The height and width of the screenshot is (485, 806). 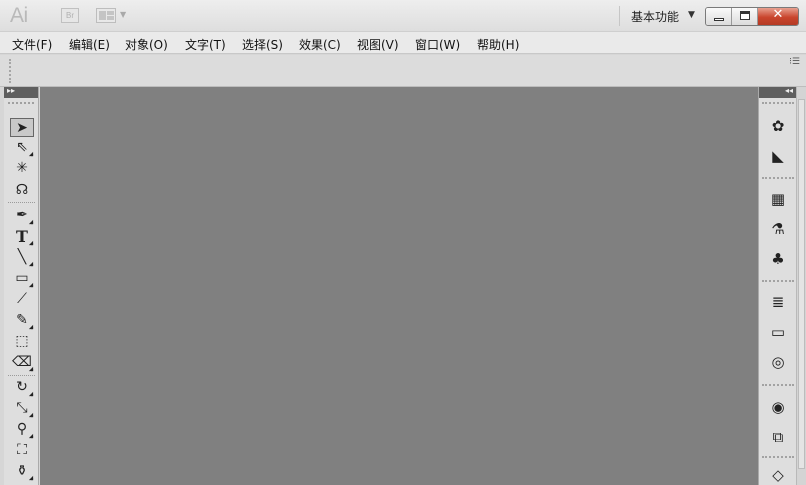 I want to click on type-tool: T, so click(x=22, y=236).